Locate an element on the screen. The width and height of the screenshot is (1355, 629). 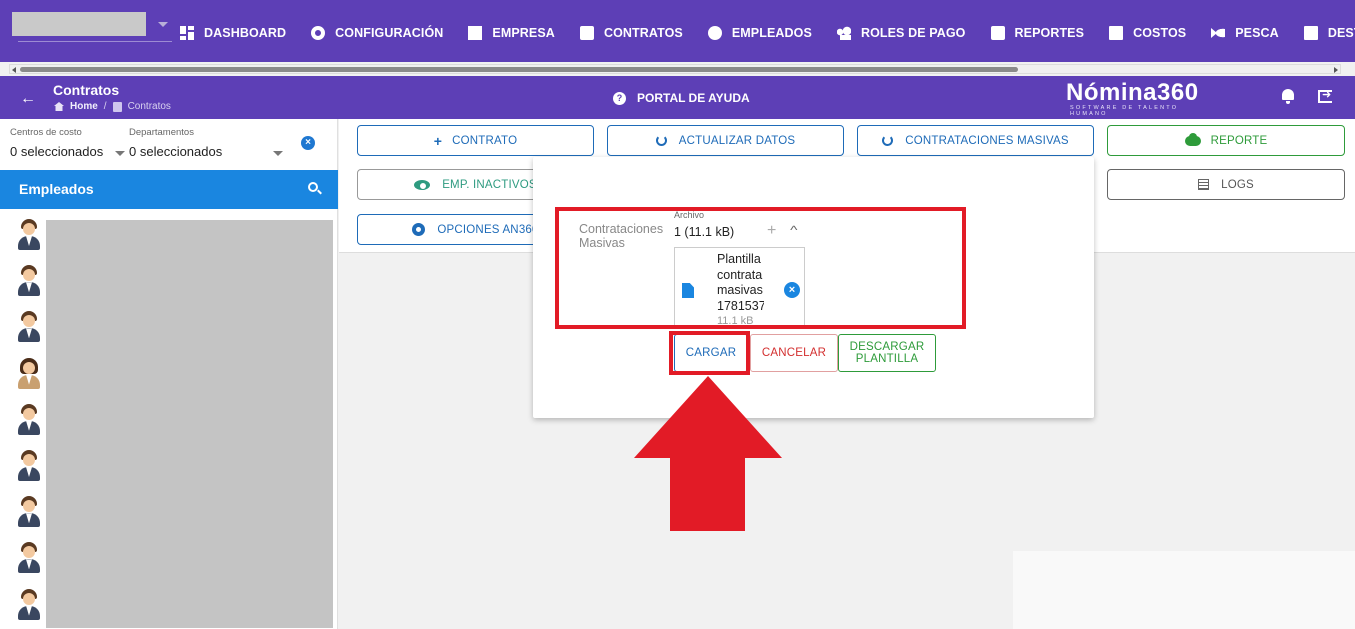
logs-button: LOGS is located at coordinates (1226, 184).